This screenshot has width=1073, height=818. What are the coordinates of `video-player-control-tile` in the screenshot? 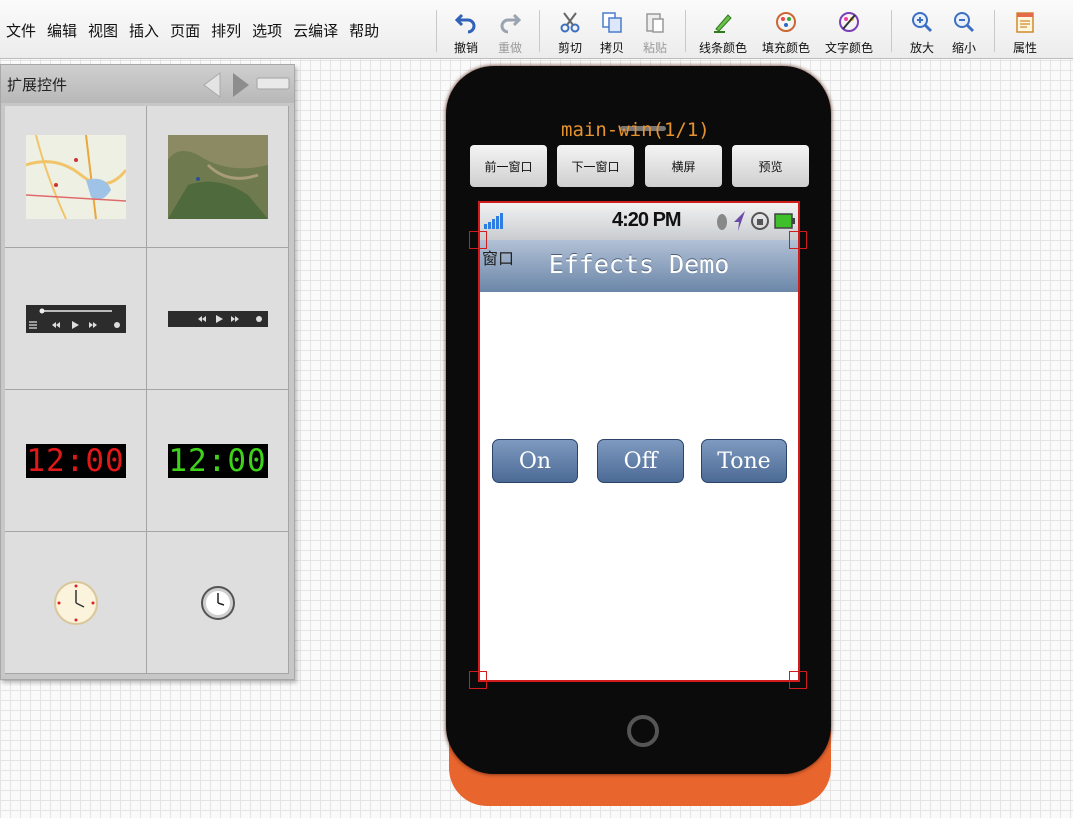 It's located at (76, 319).